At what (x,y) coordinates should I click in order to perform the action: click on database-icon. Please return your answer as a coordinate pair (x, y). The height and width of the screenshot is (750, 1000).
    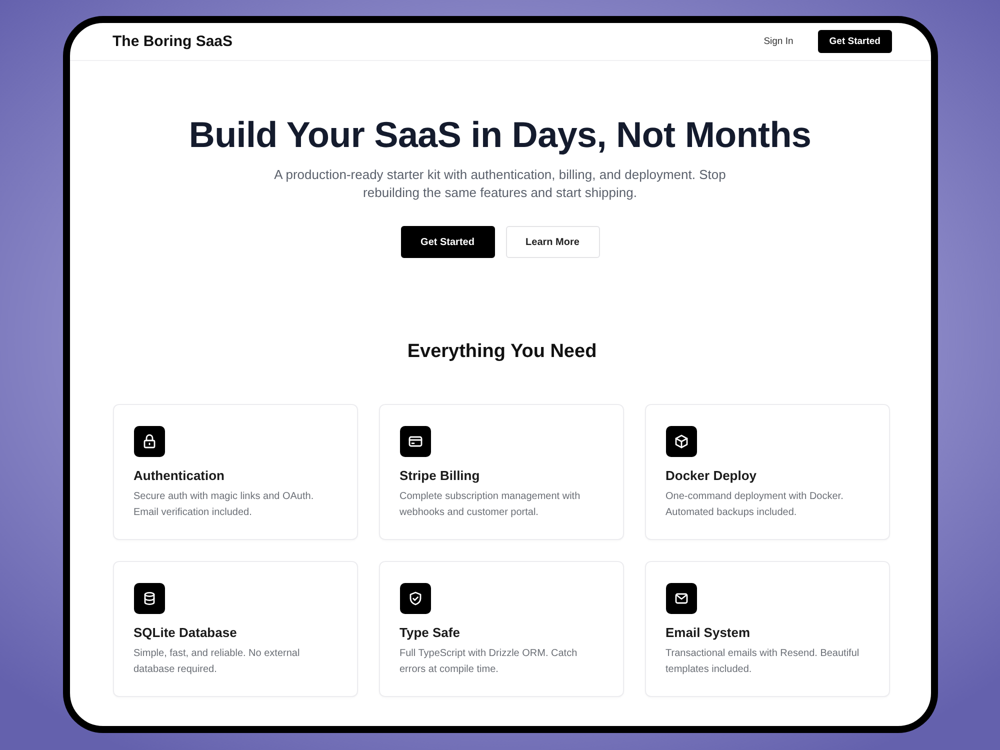
    Looking at the image, I should click on (149, 598).